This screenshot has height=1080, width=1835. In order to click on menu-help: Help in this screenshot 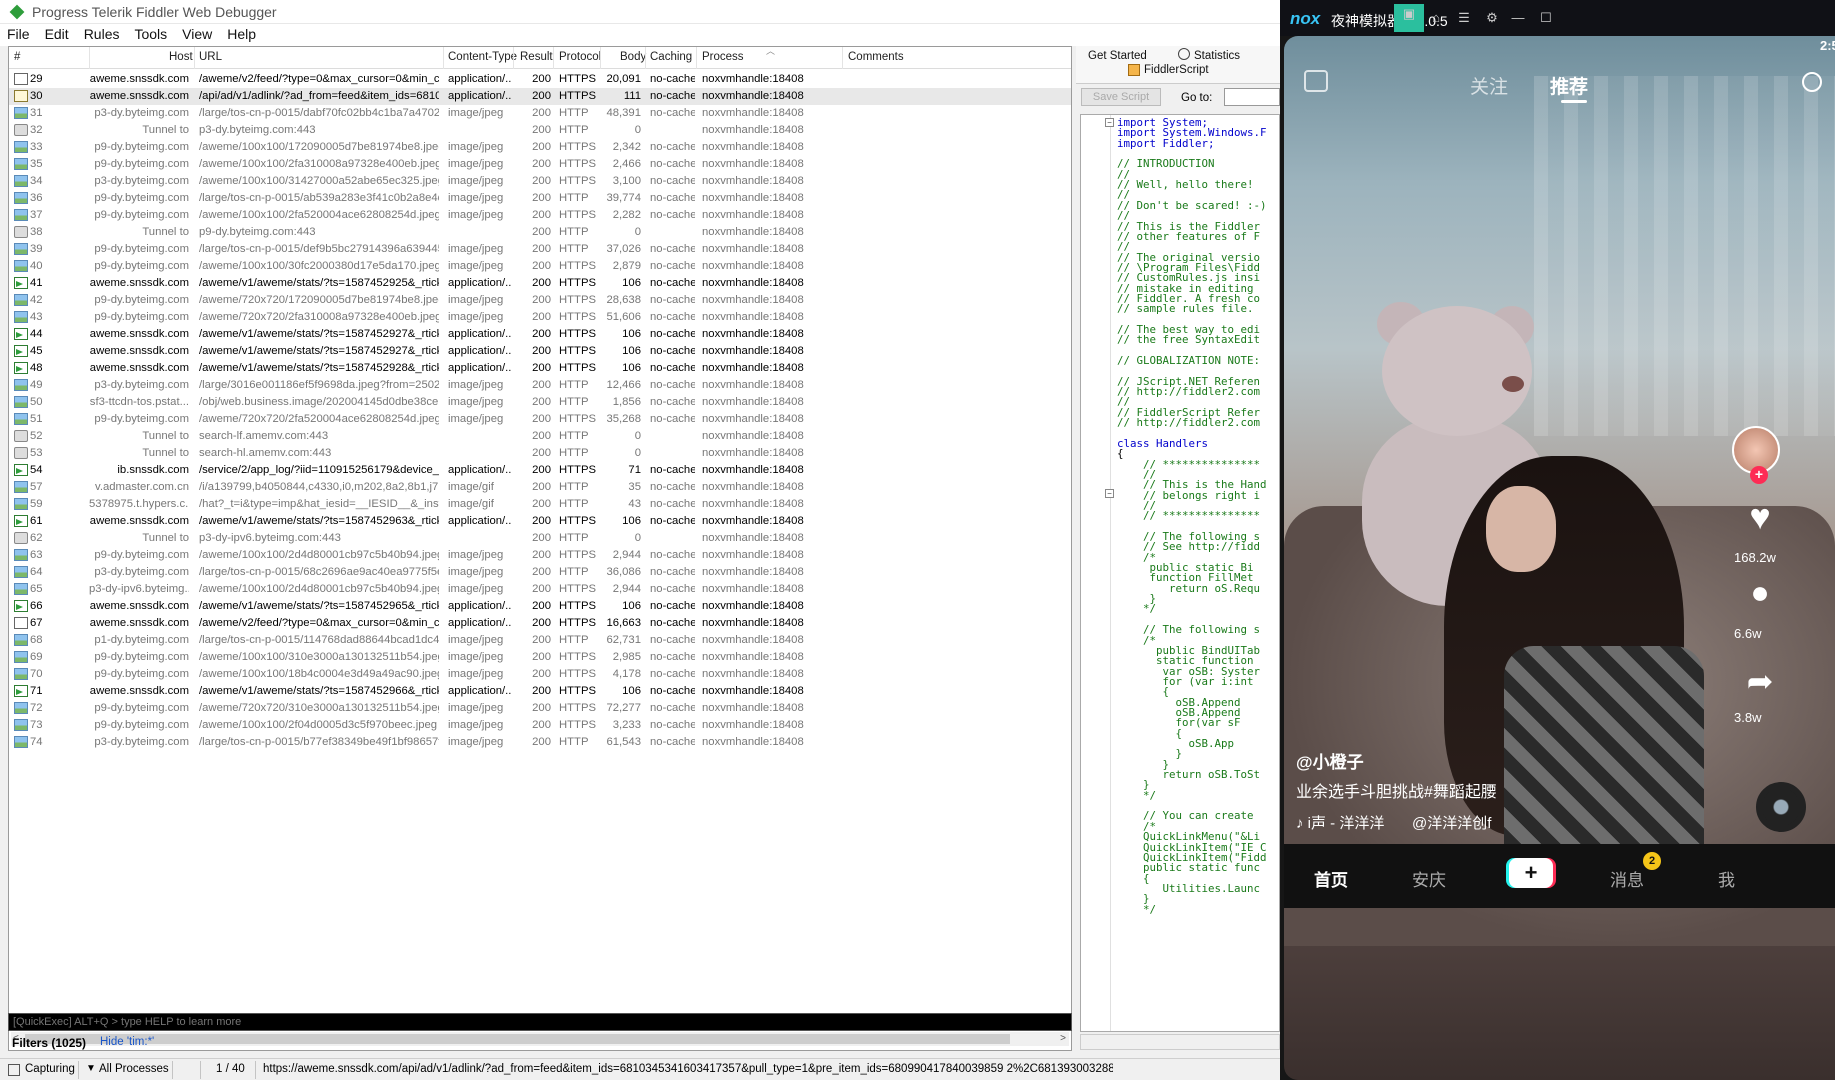, I will do `click(242, 33)`.